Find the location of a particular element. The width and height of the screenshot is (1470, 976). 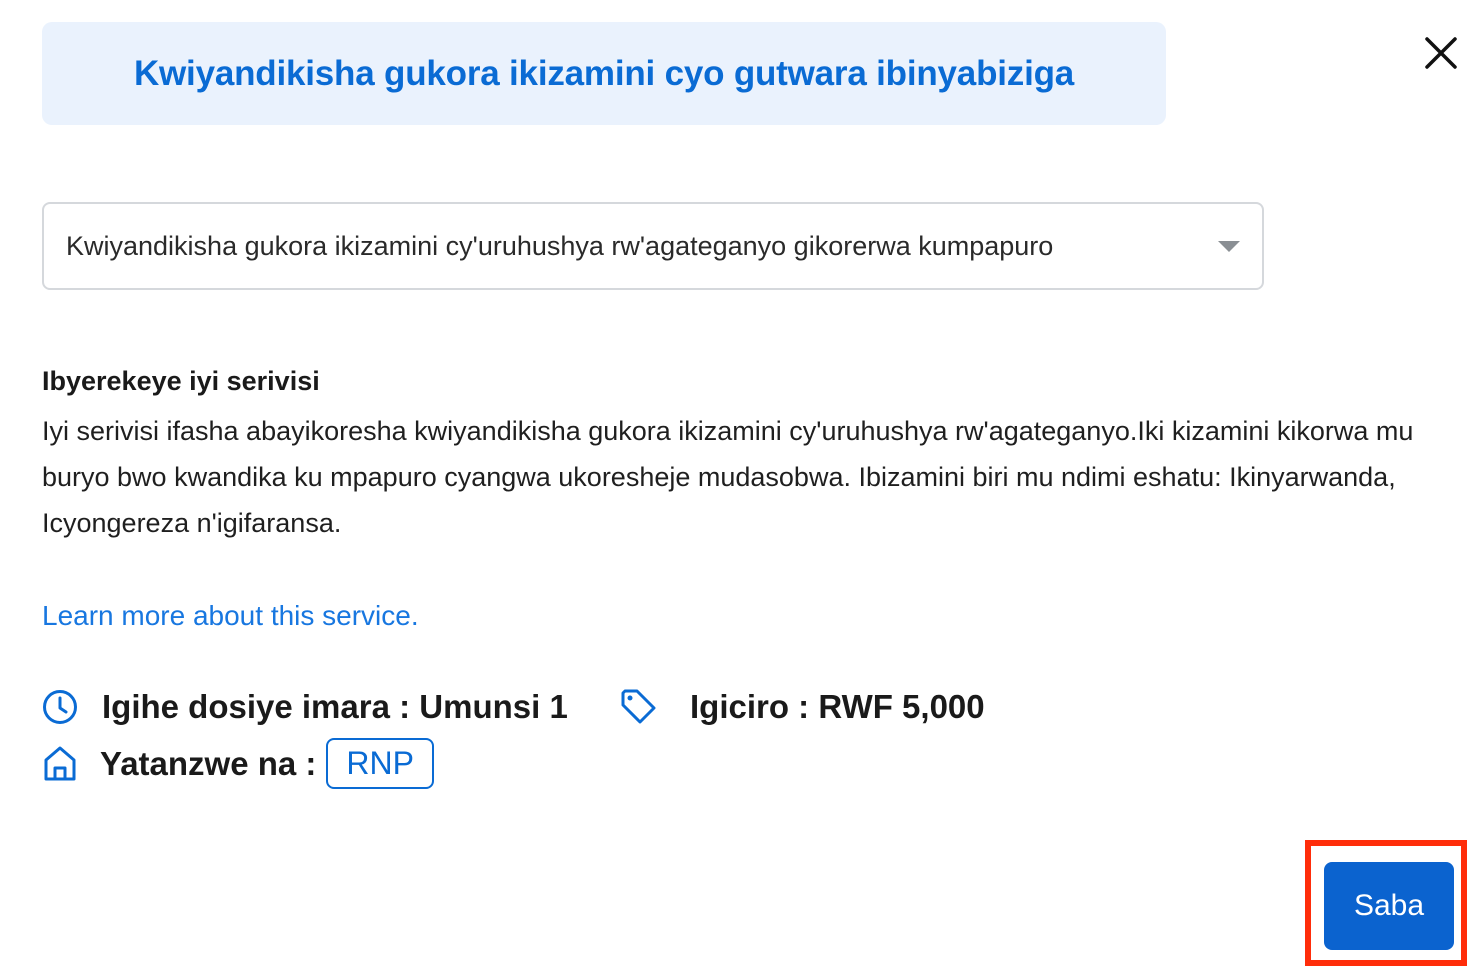

close-icon is located at coordinates (1441, 53).